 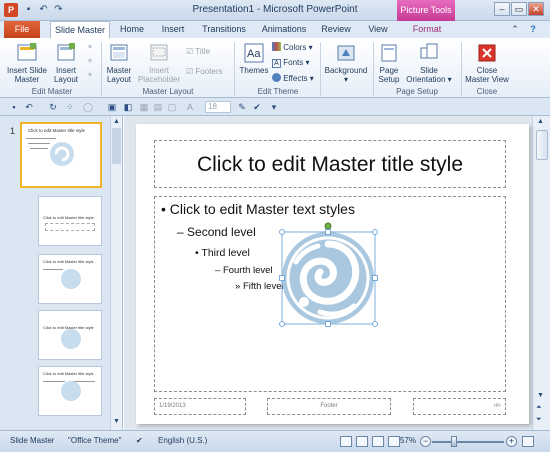 I want to click on slide-scroll-thumb, so click(x=542, y=145).